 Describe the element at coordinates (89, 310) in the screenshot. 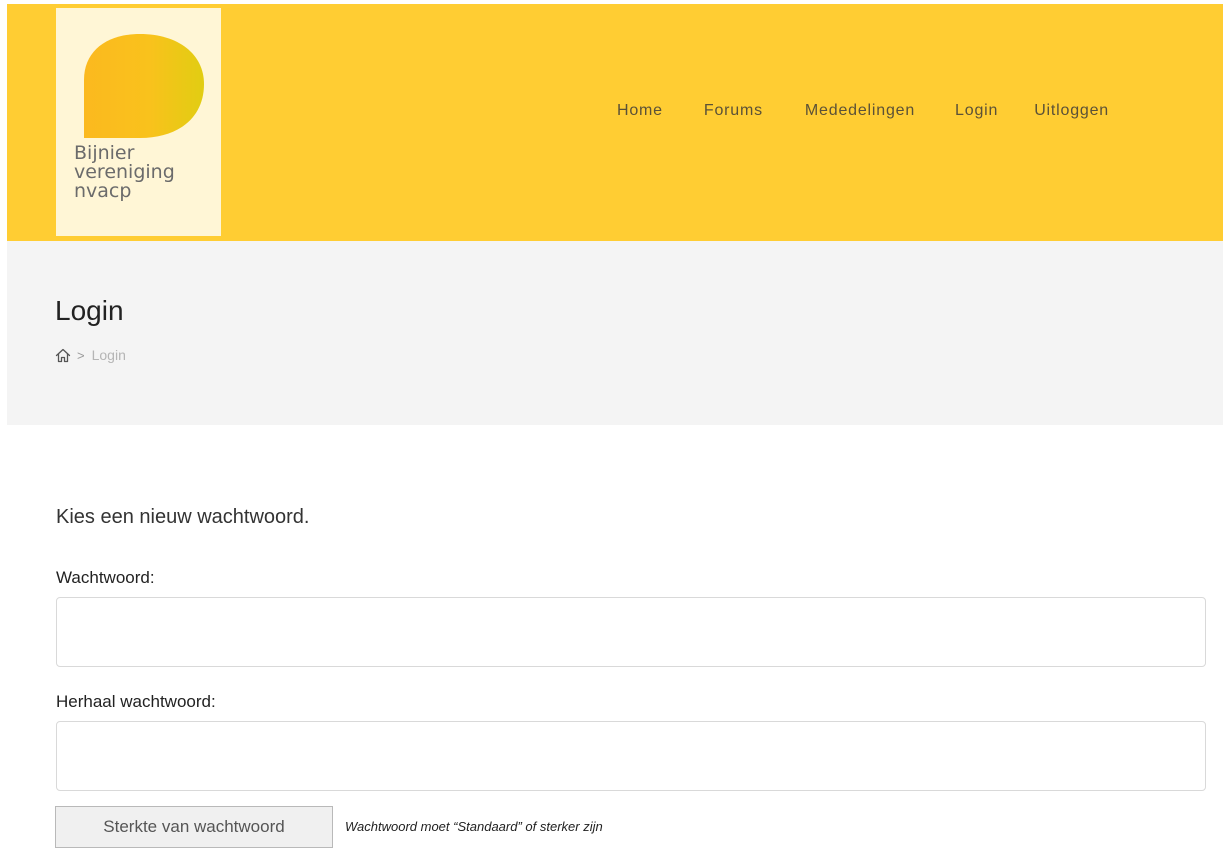

I see `page-title: Login` at that location.